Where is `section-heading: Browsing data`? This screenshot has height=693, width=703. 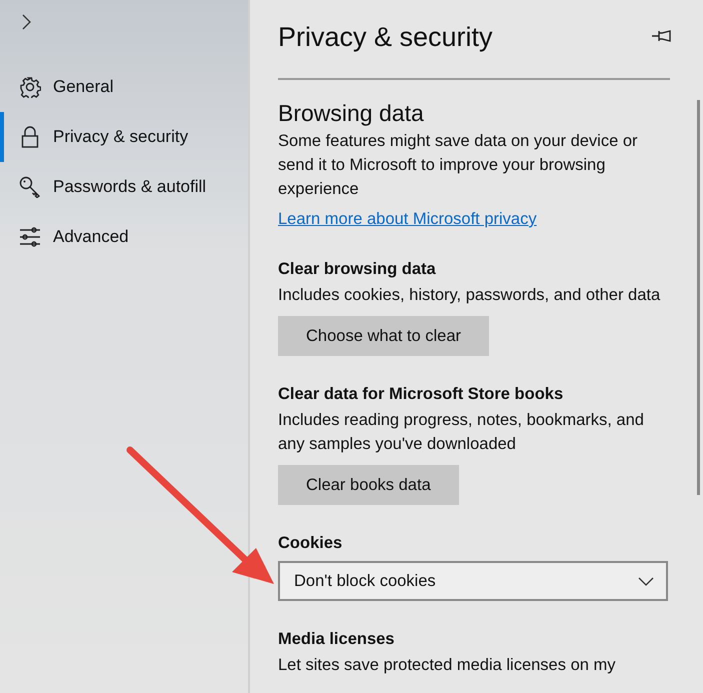 section-heading: Browsing data is located at coordinates (351, 113).